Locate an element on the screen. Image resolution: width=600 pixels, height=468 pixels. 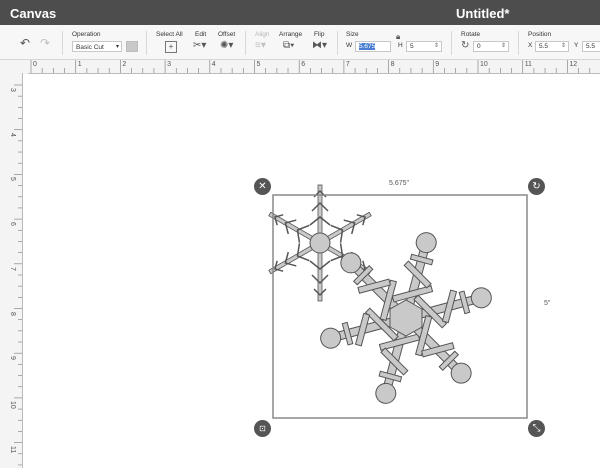
width-dimension: 5.675" is located at coordinates (399, 183).